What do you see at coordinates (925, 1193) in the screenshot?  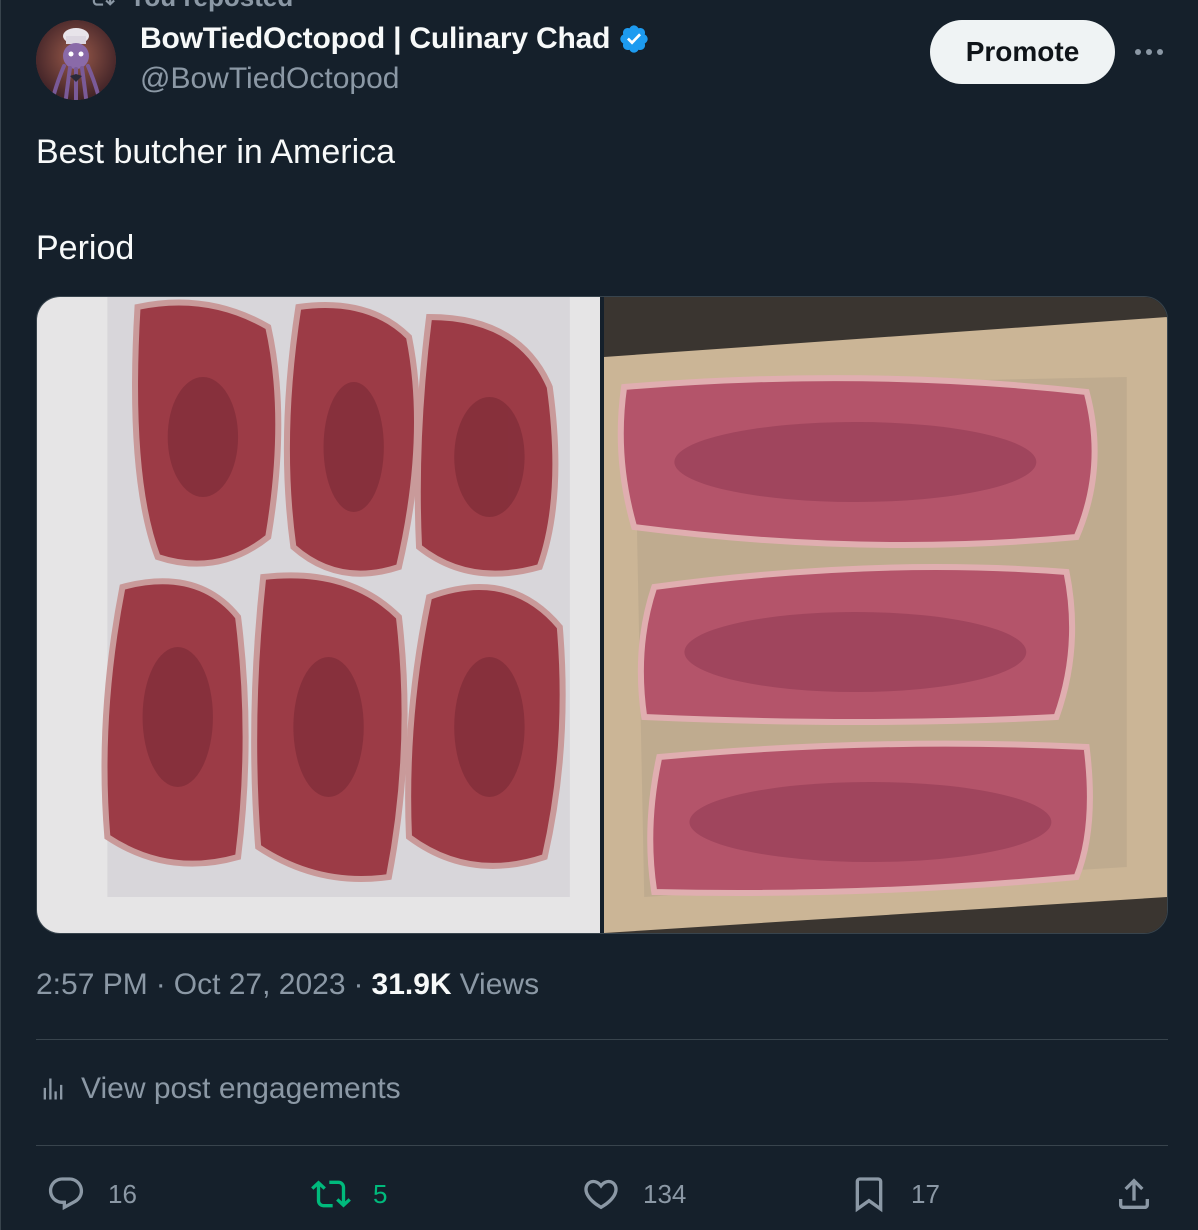 I see `bookmark-count: 17` at bounding box center [925, 1193].